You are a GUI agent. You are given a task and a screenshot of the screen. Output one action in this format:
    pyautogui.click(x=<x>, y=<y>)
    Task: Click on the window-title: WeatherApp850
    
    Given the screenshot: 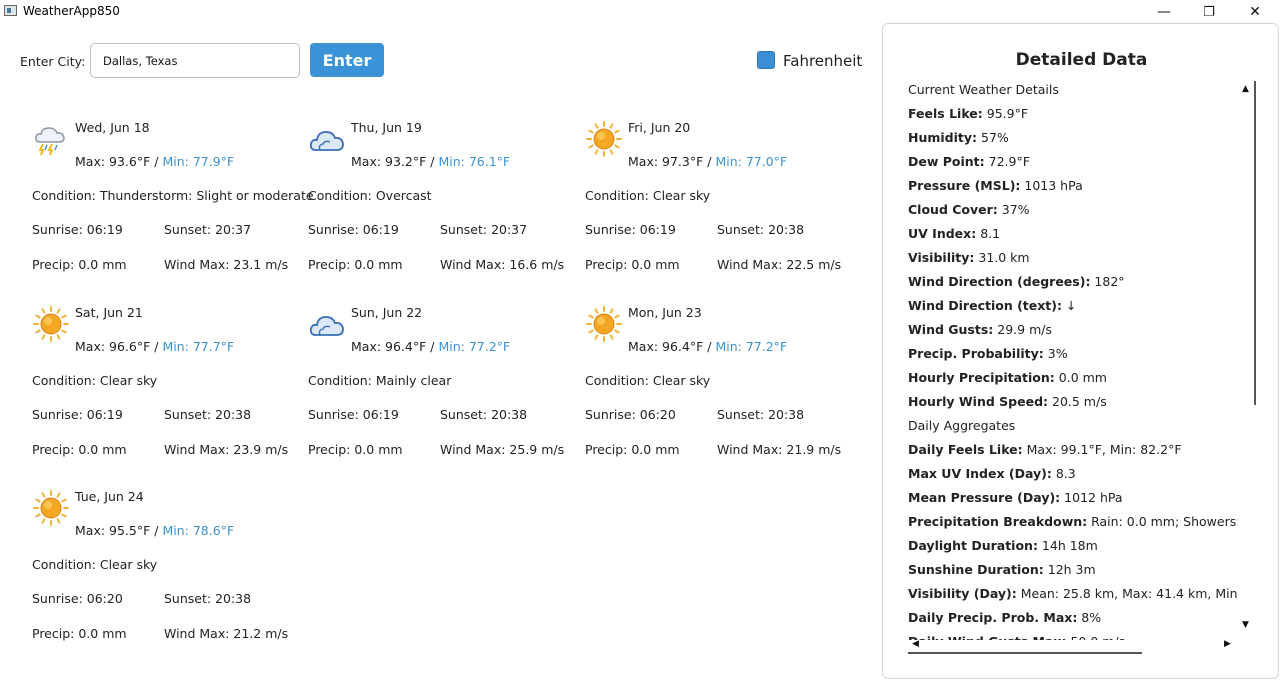 What is the action you would take?
    pyautogui.click(x=71, y=11)
    